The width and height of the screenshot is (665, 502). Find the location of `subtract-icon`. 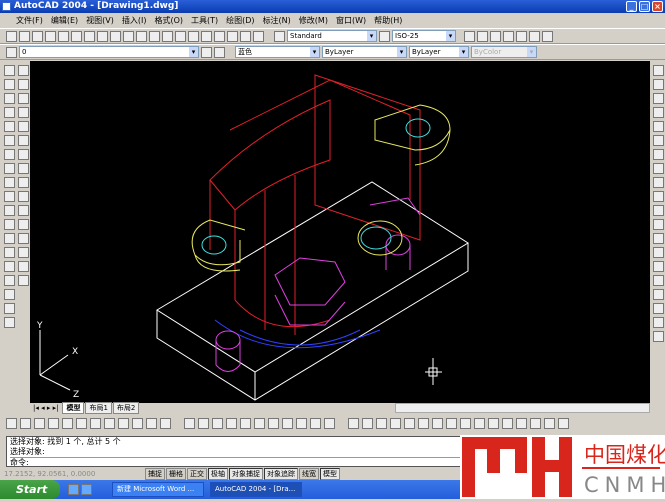

subtract-icon is located at coordinates (367, 423).